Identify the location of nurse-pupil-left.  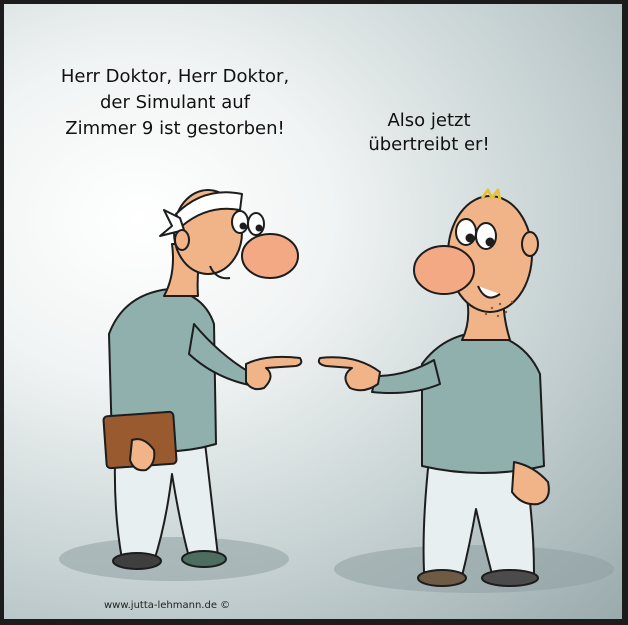
(243, 226).